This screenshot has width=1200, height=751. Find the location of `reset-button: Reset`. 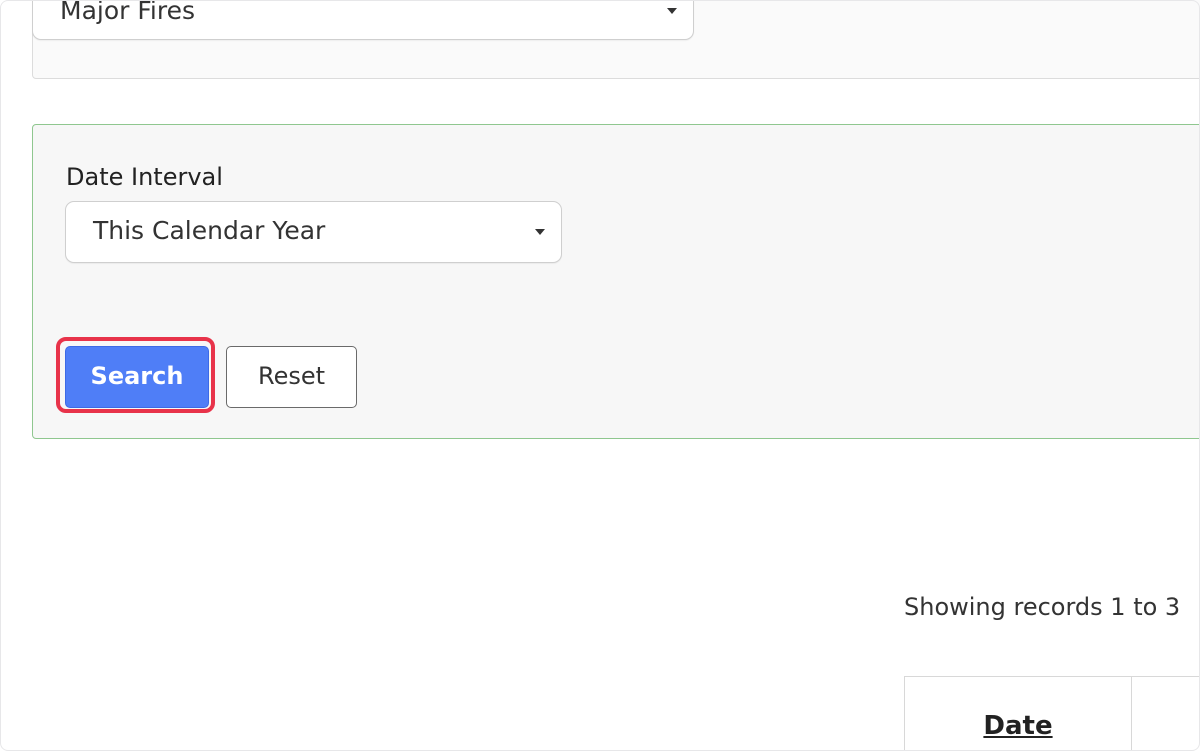

reset-button: Reset is located at coordinates (291, 377).